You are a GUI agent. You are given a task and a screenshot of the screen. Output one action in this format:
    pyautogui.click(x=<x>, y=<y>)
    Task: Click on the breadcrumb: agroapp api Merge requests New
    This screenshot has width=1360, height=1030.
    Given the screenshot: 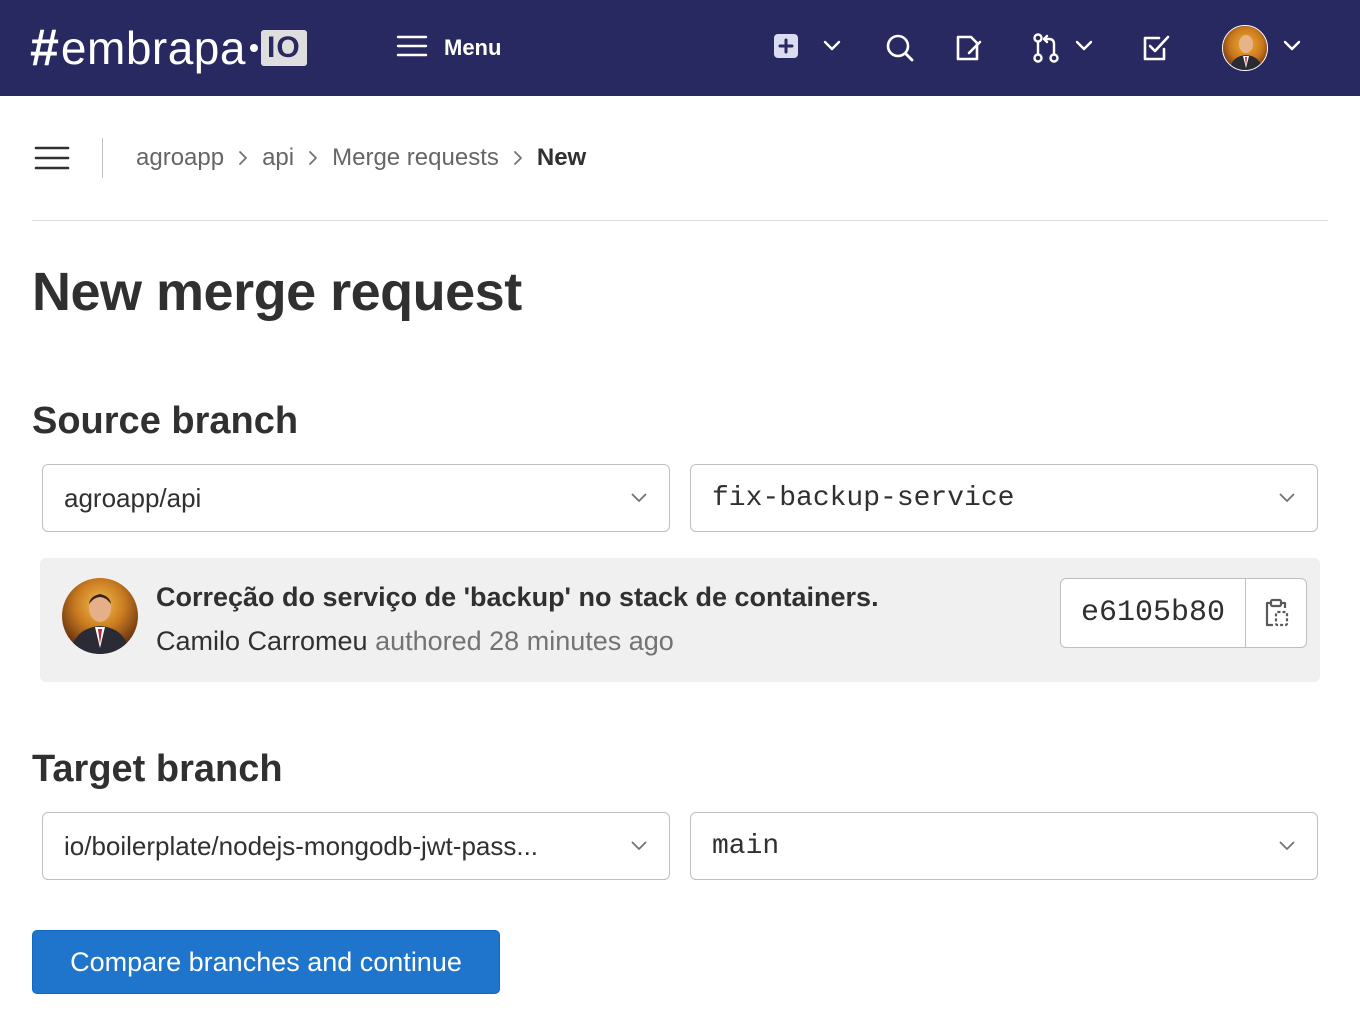 What is the action you would take?
    pyautogui.click(x=361, y=158)
    